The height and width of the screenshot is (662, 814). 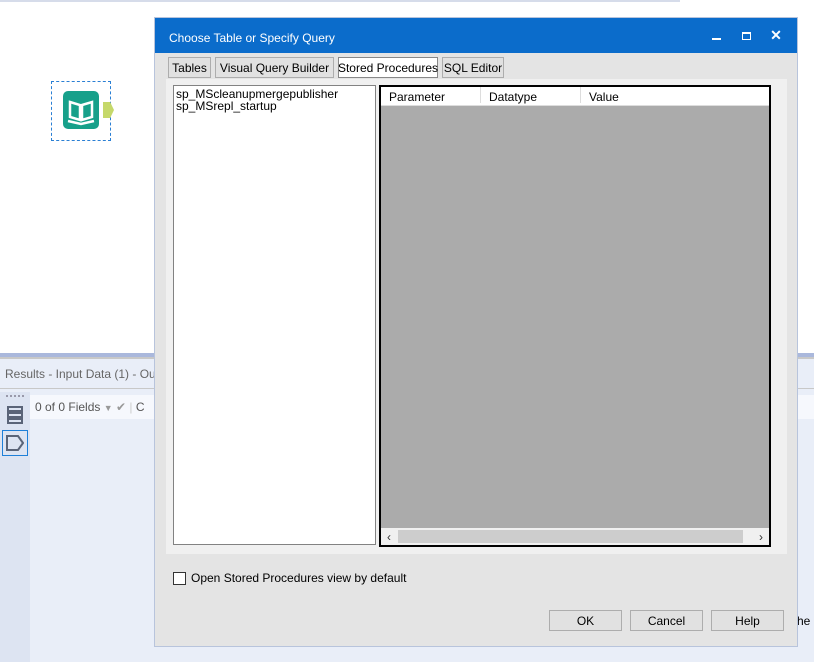 What do you see at coordinates (252, 38) in the screenshot?
I see `dialog-title: Choose Table or Specify Query` at bounding box center [252, 38].